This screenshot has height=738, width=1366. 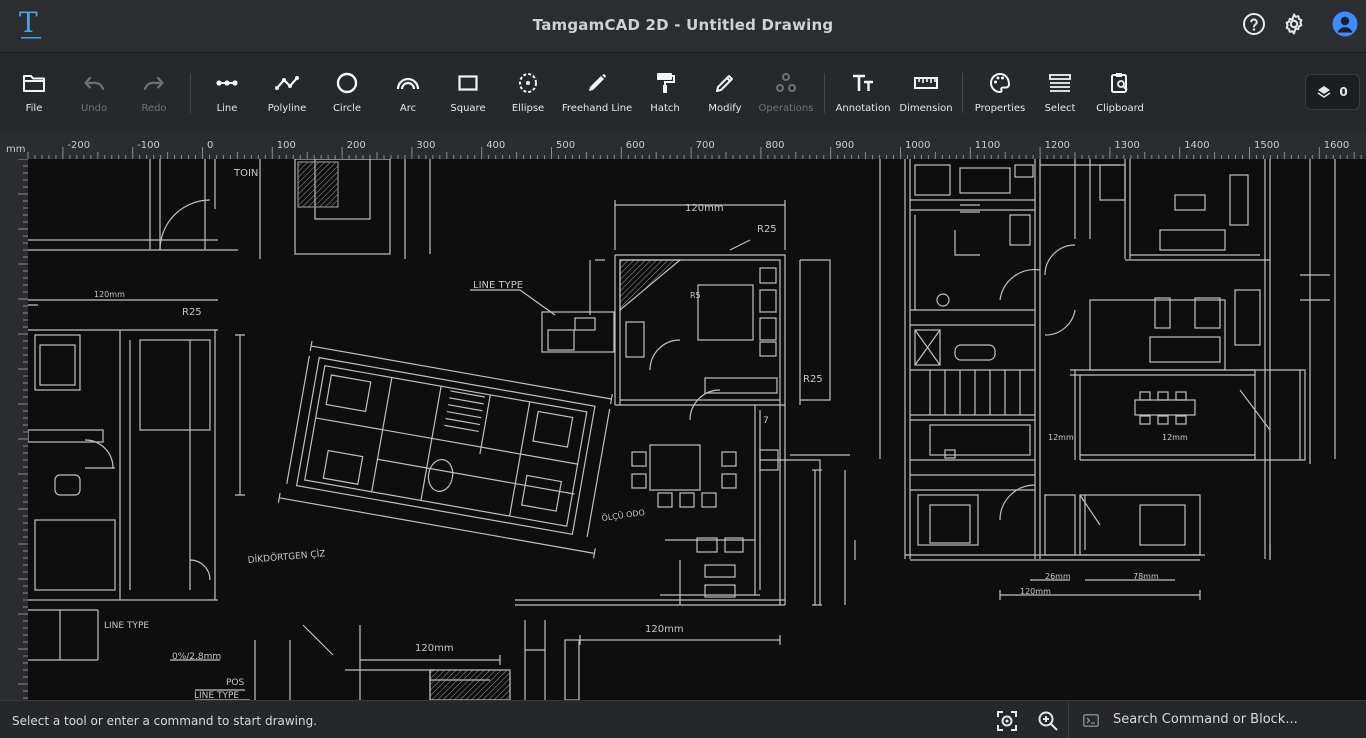 I want to click on layers-button: 0, so click(x=1332, y=92).